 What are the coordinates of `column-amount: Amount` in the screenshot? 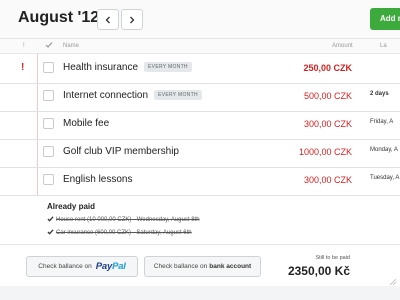 It's located at (342, 46).